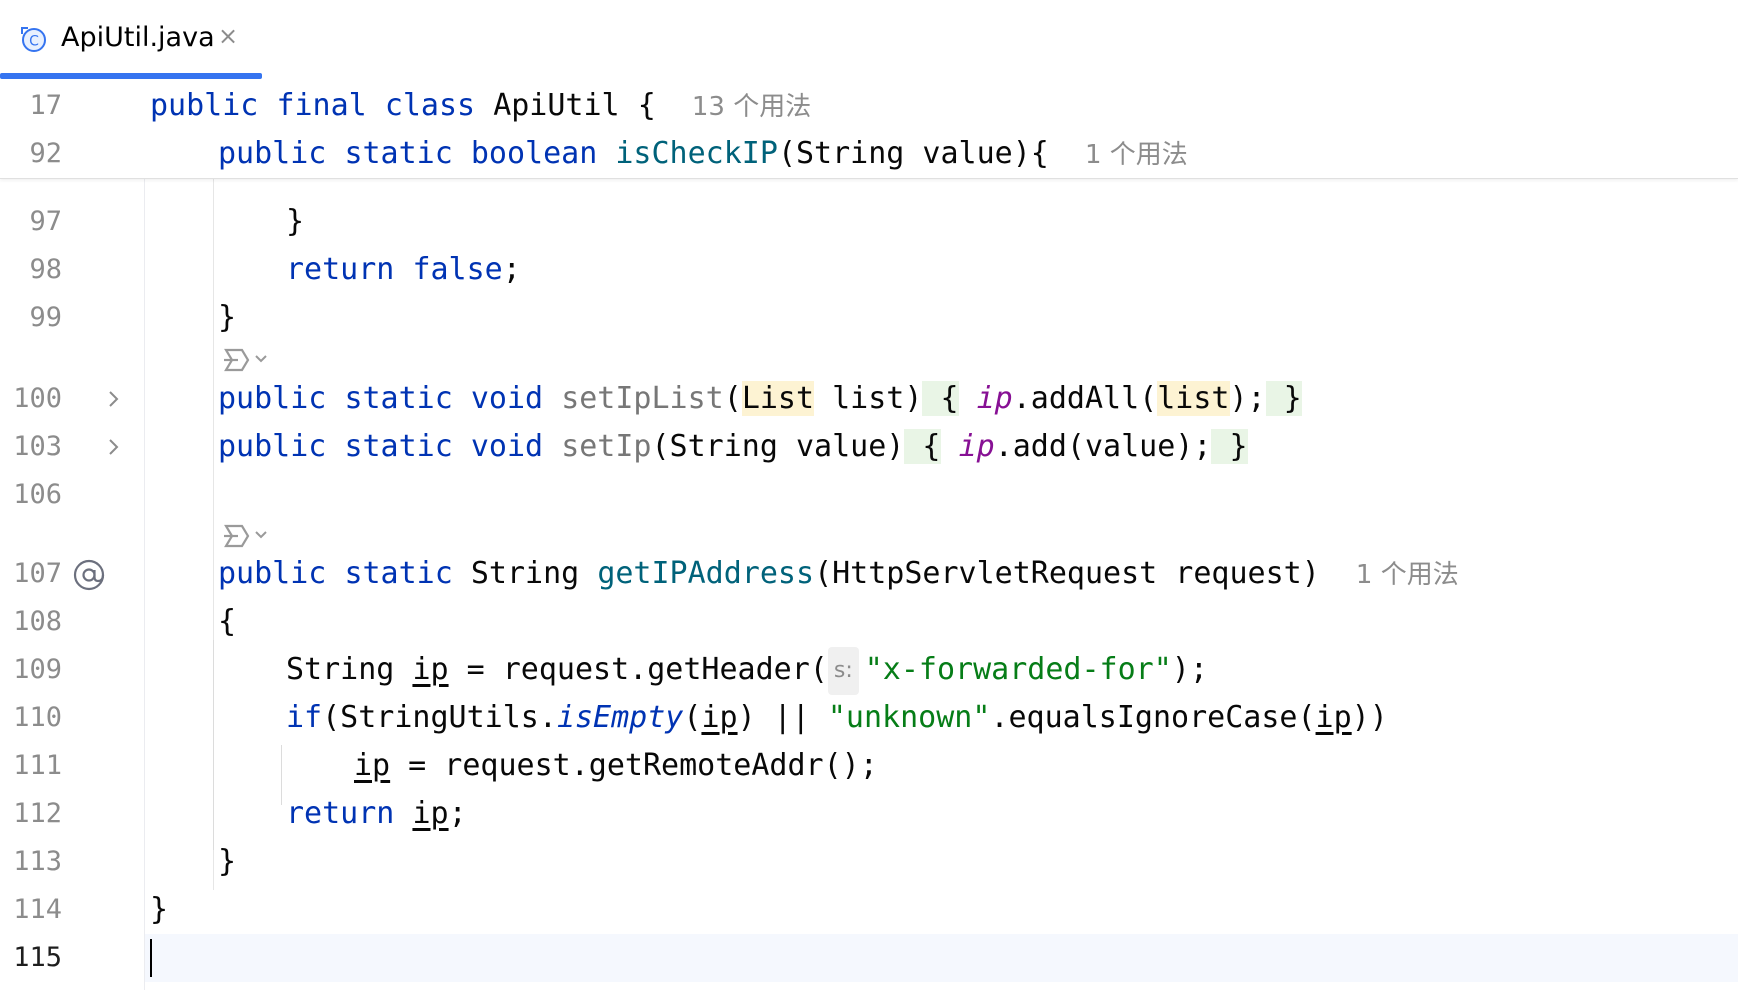  I want to click on line-number: 99, so click(45, 317).